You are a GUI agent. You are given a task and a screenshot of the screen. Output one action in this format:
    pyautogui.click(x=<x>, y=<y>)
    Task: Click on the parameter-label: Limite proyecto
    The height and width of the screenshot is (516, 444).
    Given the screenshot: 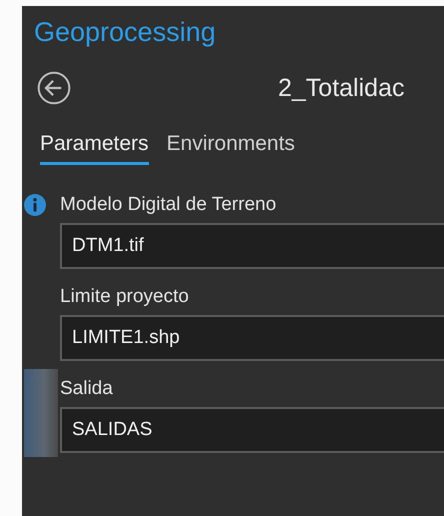 What is the action you would take?
    pyautogui.click(x=124, y=297)
    